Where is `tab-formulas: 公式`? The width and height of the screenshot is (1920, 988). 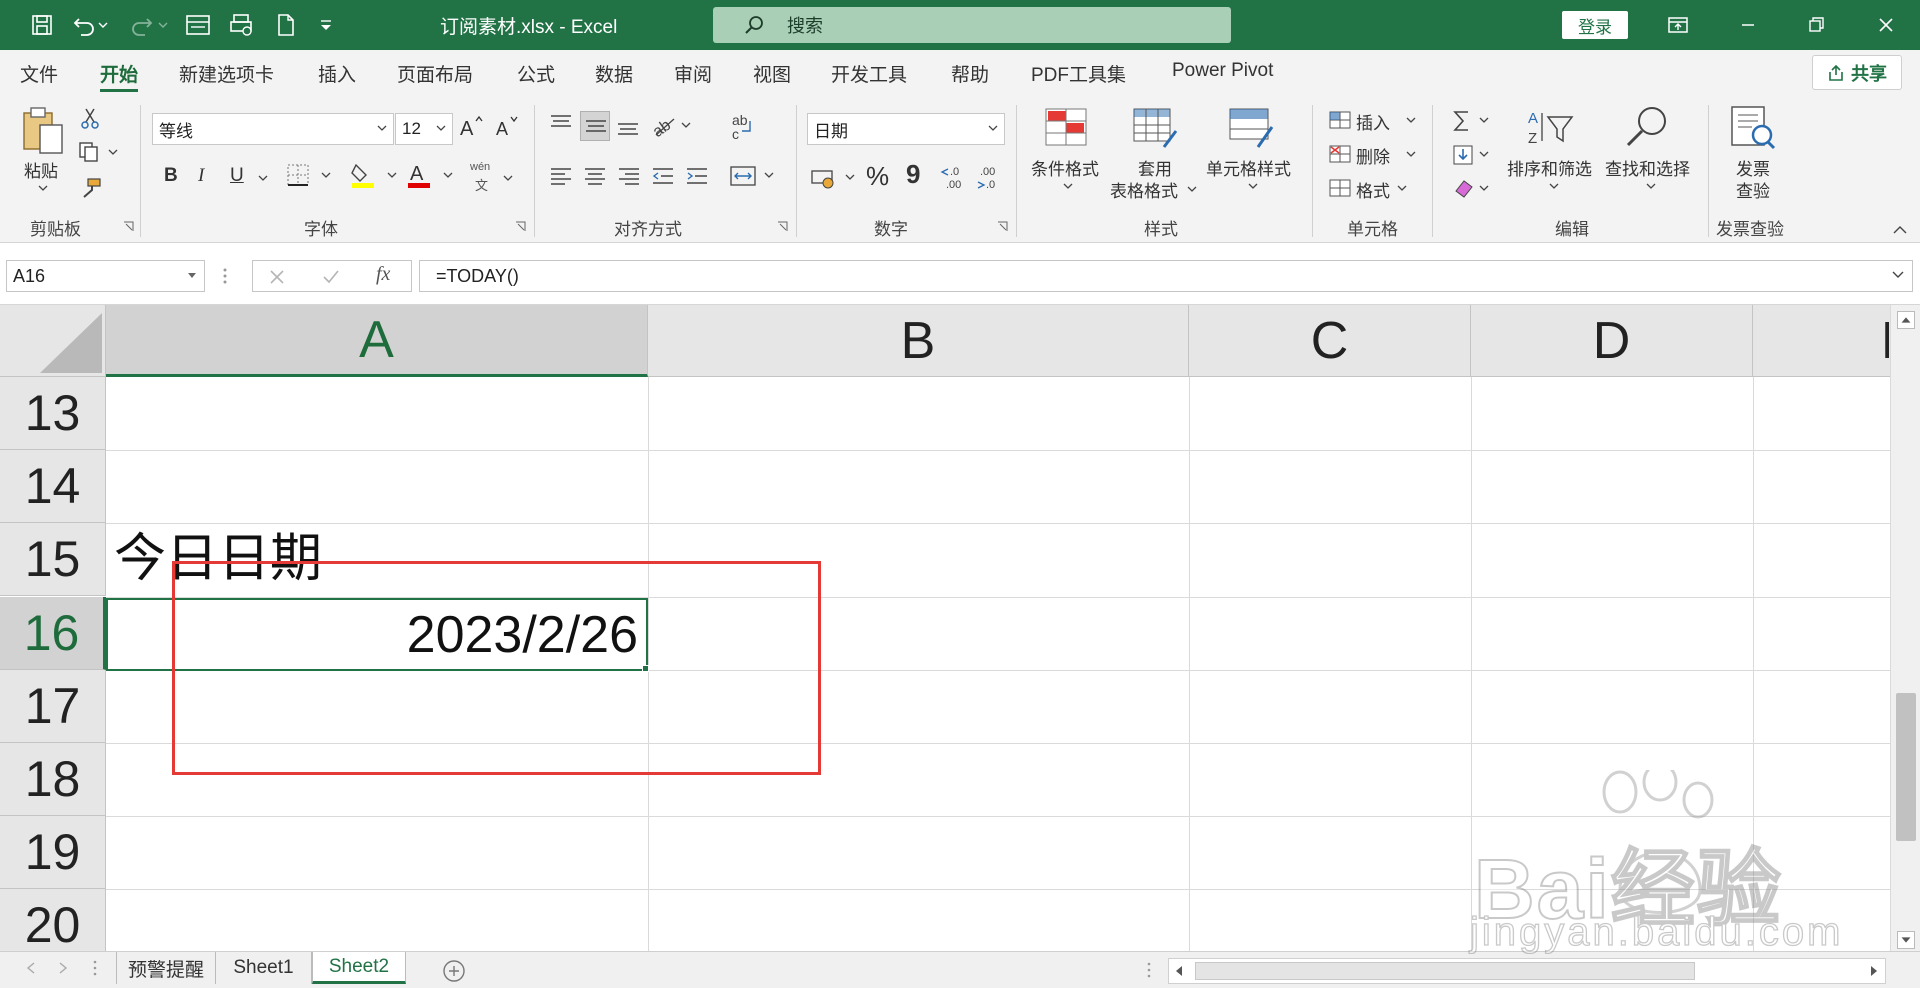 tab-formulas: 公式 is located at coordinates (536, 76).